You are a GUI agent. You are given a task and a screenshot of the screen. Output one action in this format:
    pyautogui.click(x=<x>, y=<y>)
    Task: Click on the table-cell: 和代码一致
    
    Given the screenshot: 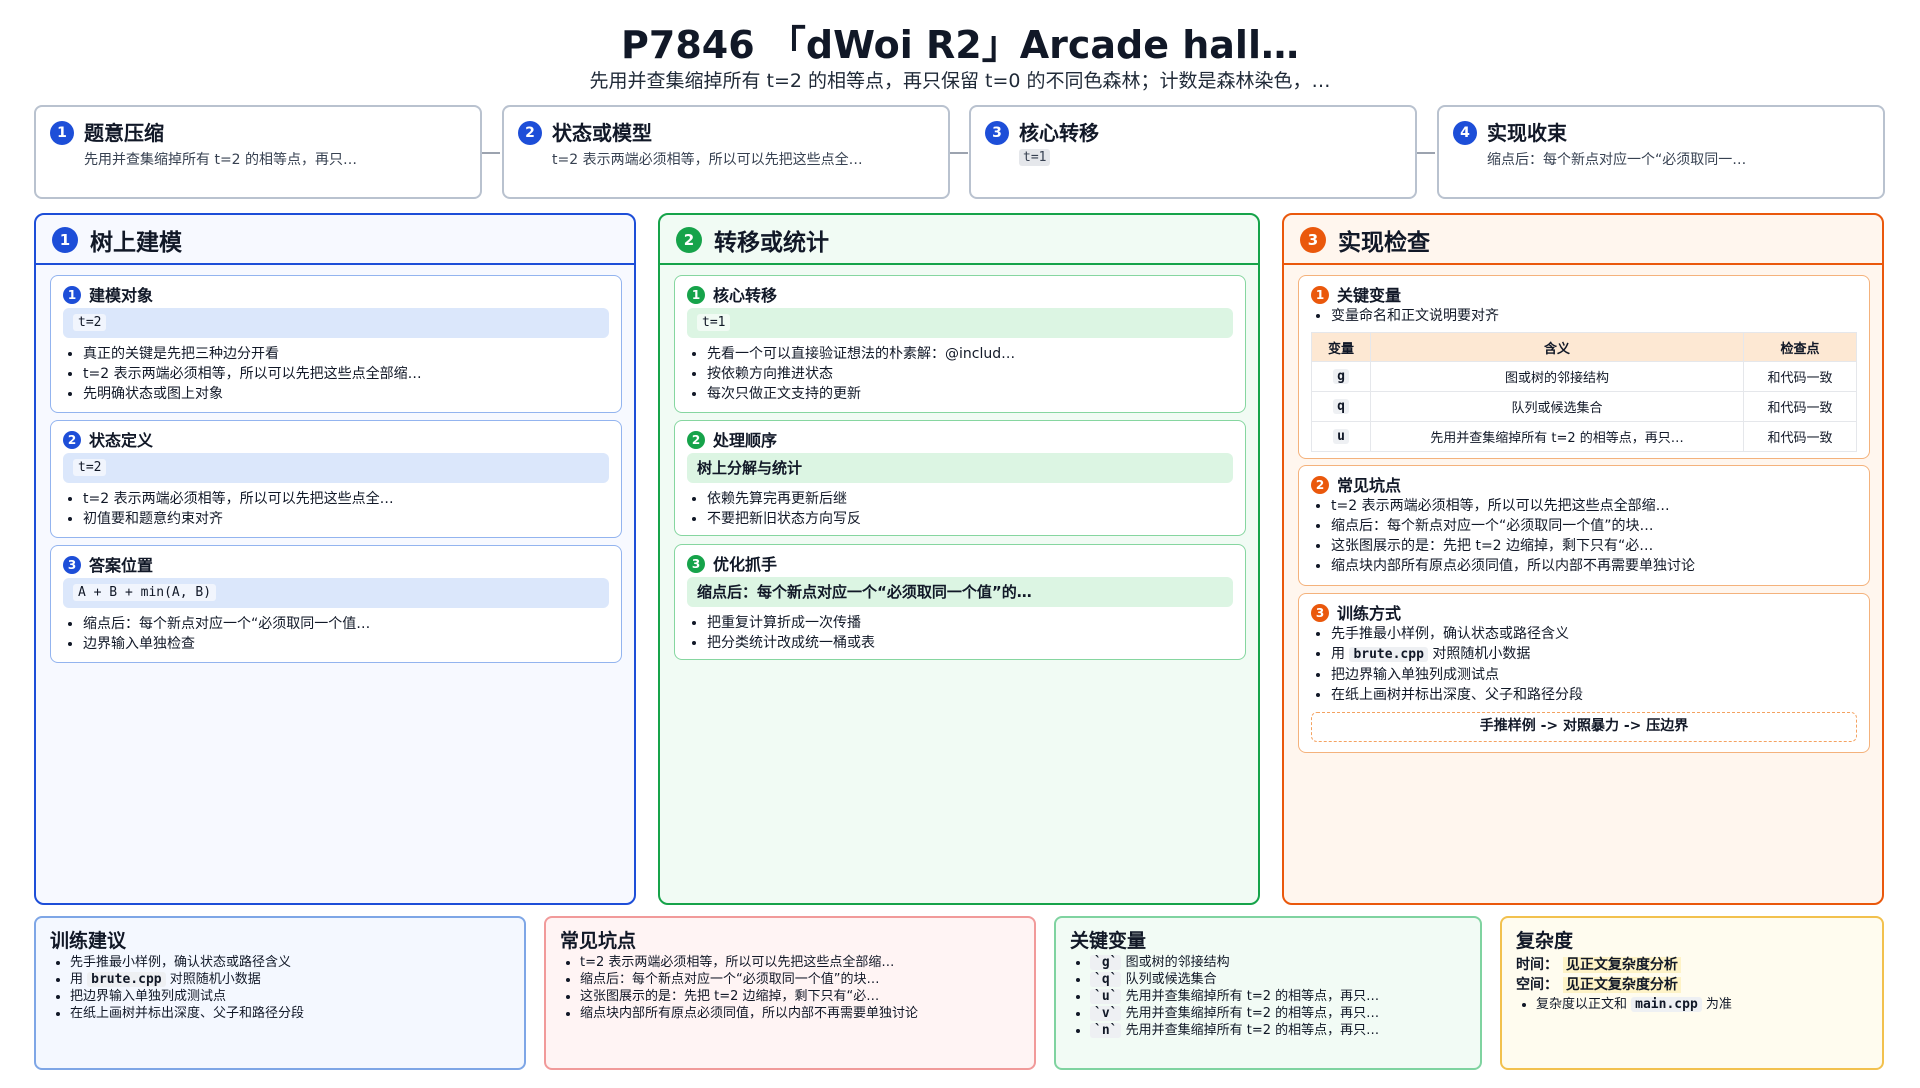 What is the action you would take?
    pyautogui.click(x=1800, y=436)
    